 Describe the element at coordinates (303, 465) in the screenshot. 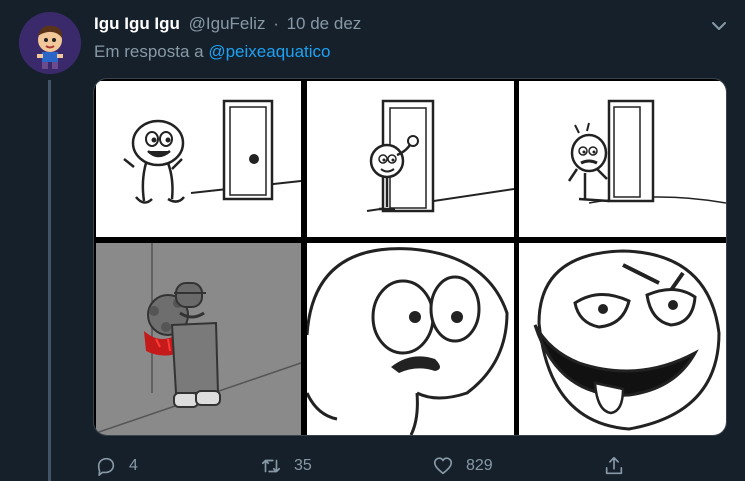

I see `retweet-count: 35` at that location.